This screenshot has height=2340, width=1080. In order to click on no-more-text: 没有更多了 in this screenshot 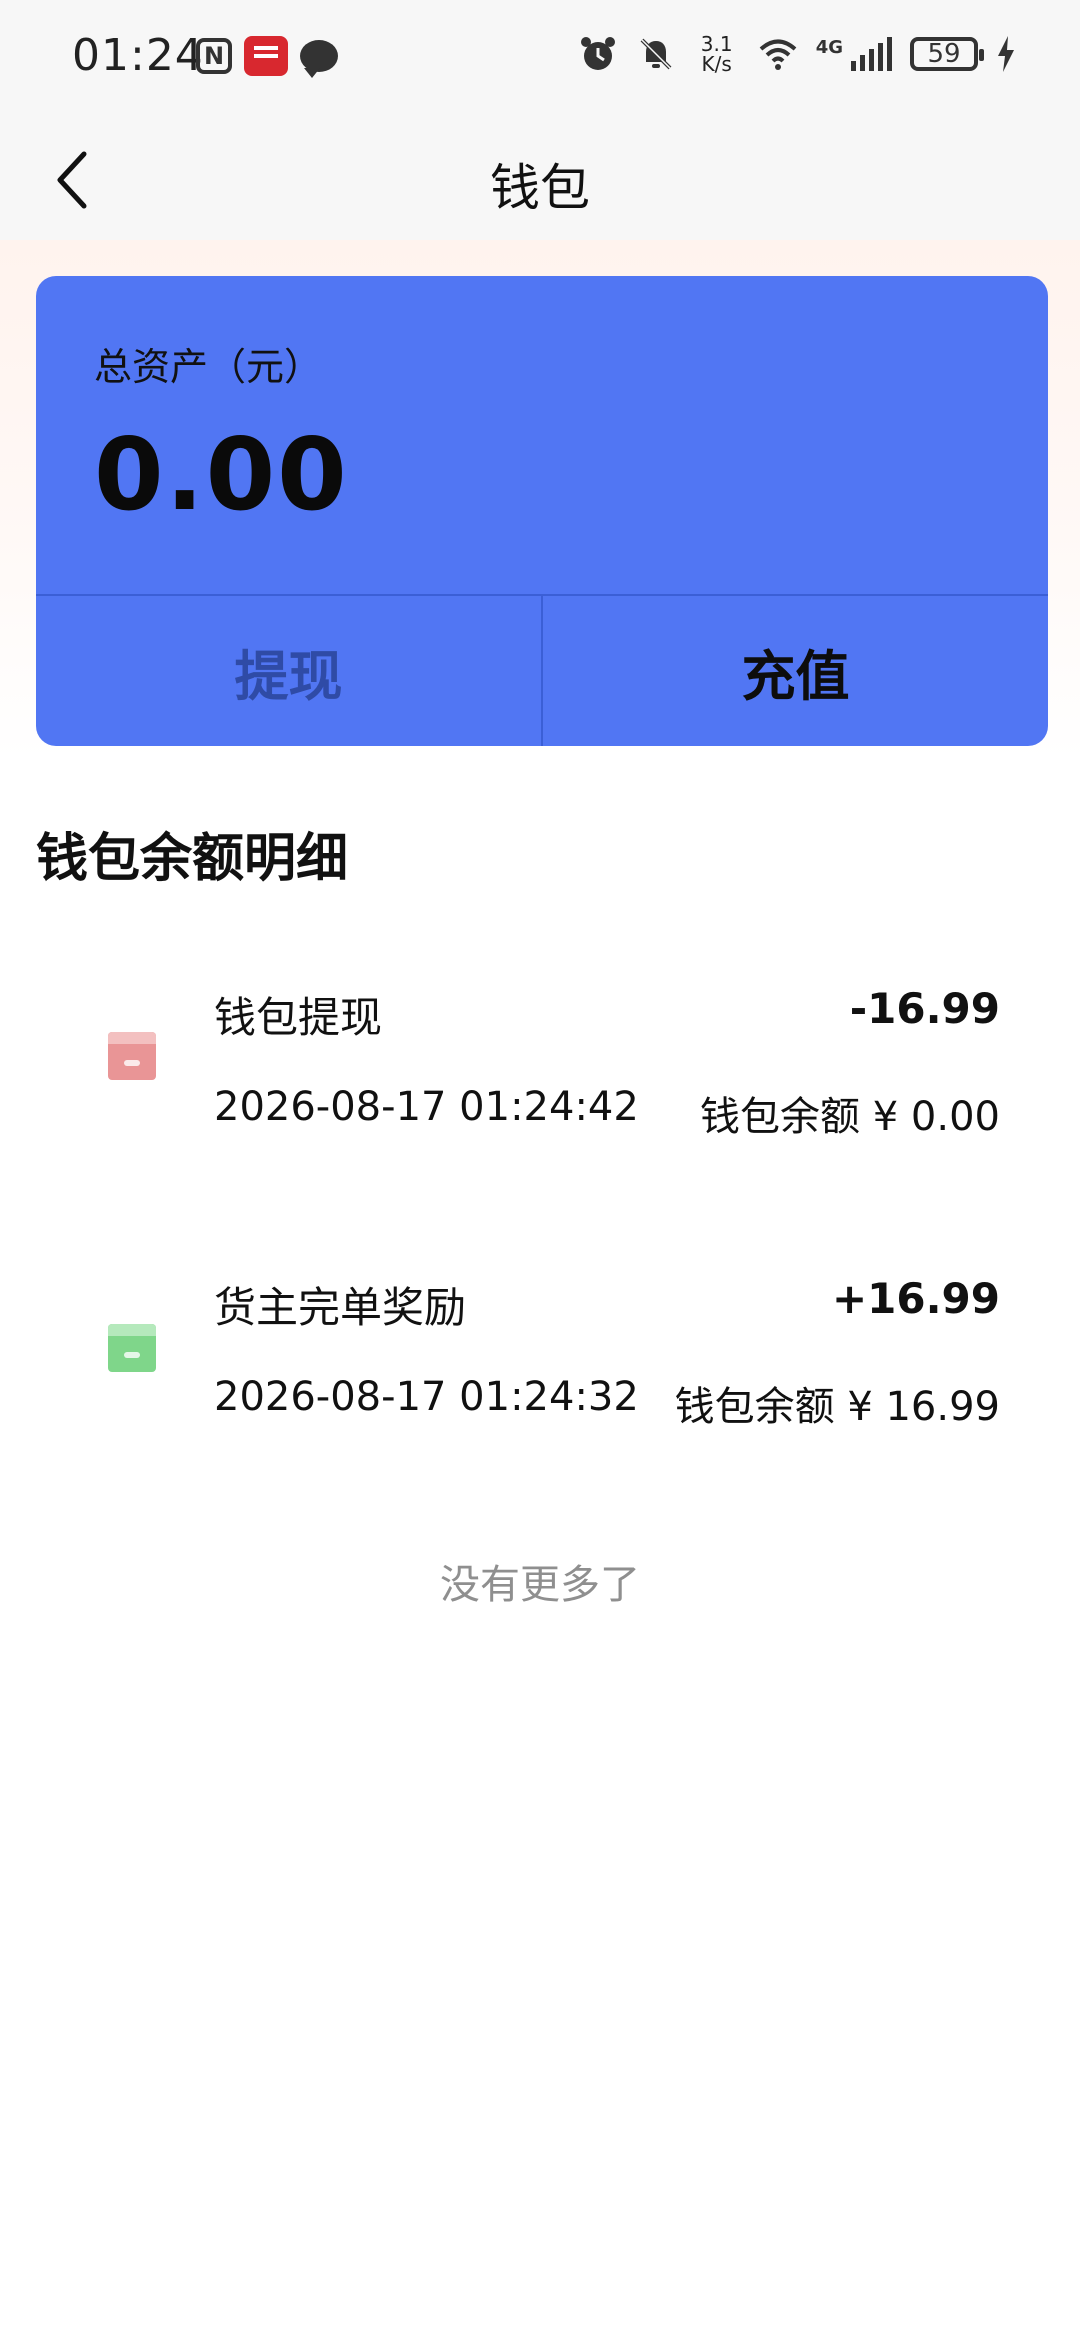, I will do `click(540, 1585)`.